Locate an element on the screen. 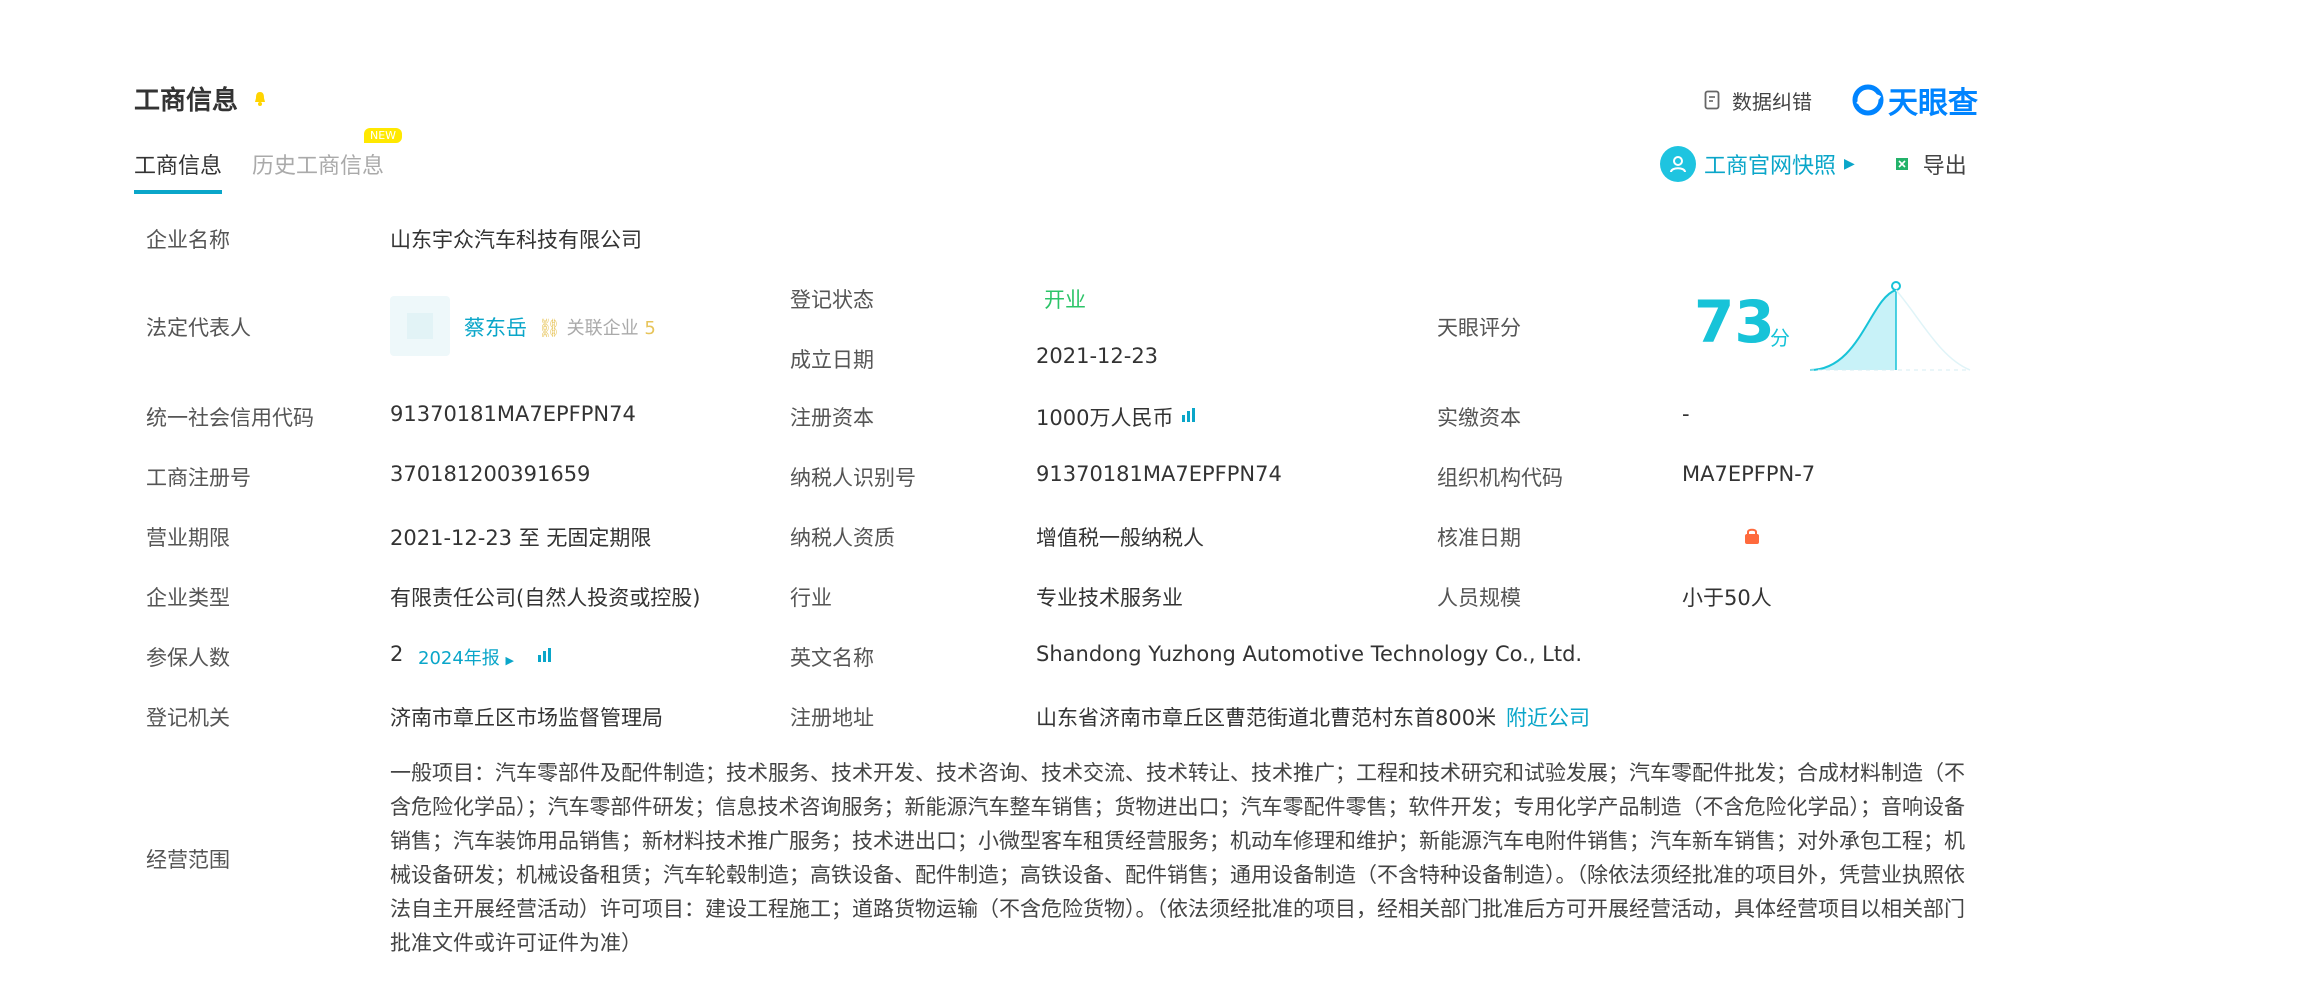 Image resolution: width=2314 pixels, height=986 pixels. term-value: 2021-12-23 至 无固定期限 is located at coordinates (521, 538).